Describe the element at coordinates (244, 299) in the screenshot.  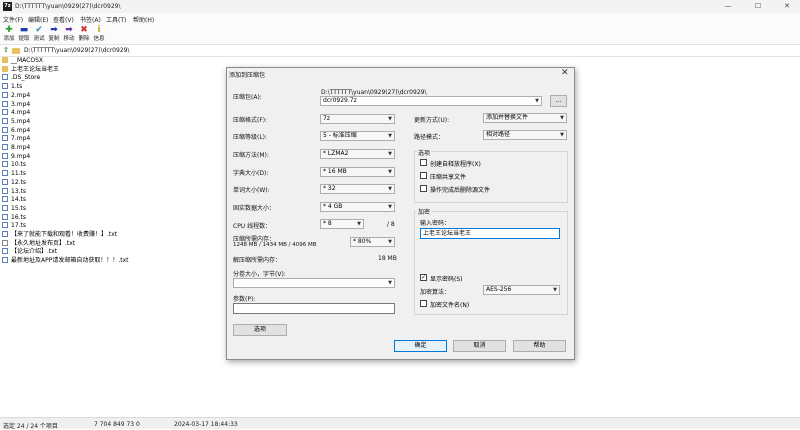
I see `params-label: 参数(P):` at that location.